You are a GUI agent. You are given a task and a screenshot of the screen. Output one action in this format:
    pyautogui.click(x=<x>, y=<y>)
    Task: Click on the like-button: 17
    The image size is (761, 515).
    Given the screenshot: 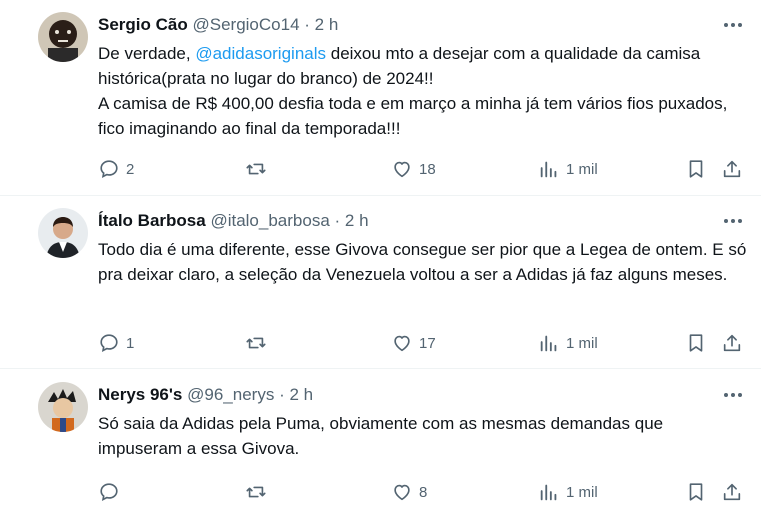 What is the action you would take?
    pyautogui.click(x=413, y=343)
    